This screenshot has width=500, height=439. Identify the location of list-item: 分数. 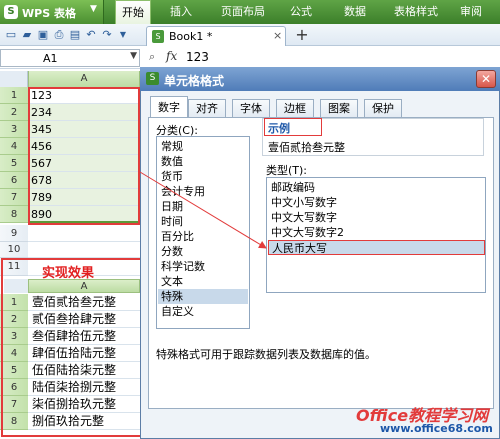
(172, 251).